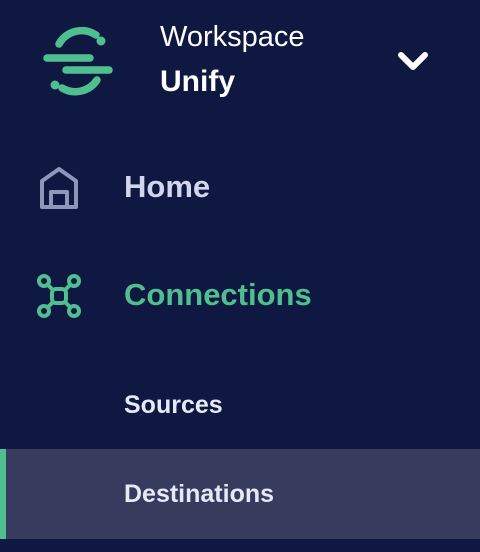 The height and width of the screenshot is (552, 480). Describe the element at coordinates (232, 37) in the screenshot. I see `workspace-label: Workspace` at that location.